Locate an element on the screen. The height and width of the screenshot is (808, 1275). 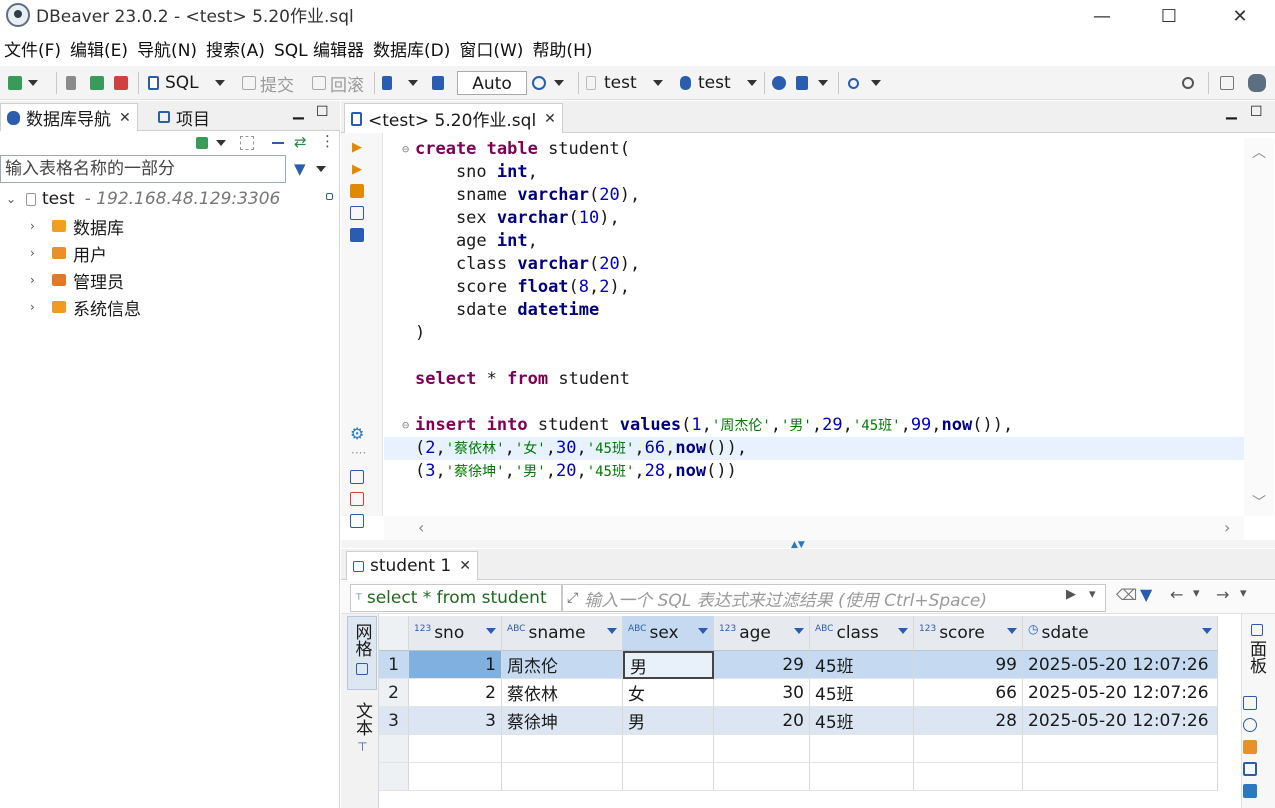
datasource-selector: test is located at coordinates (624, 83).